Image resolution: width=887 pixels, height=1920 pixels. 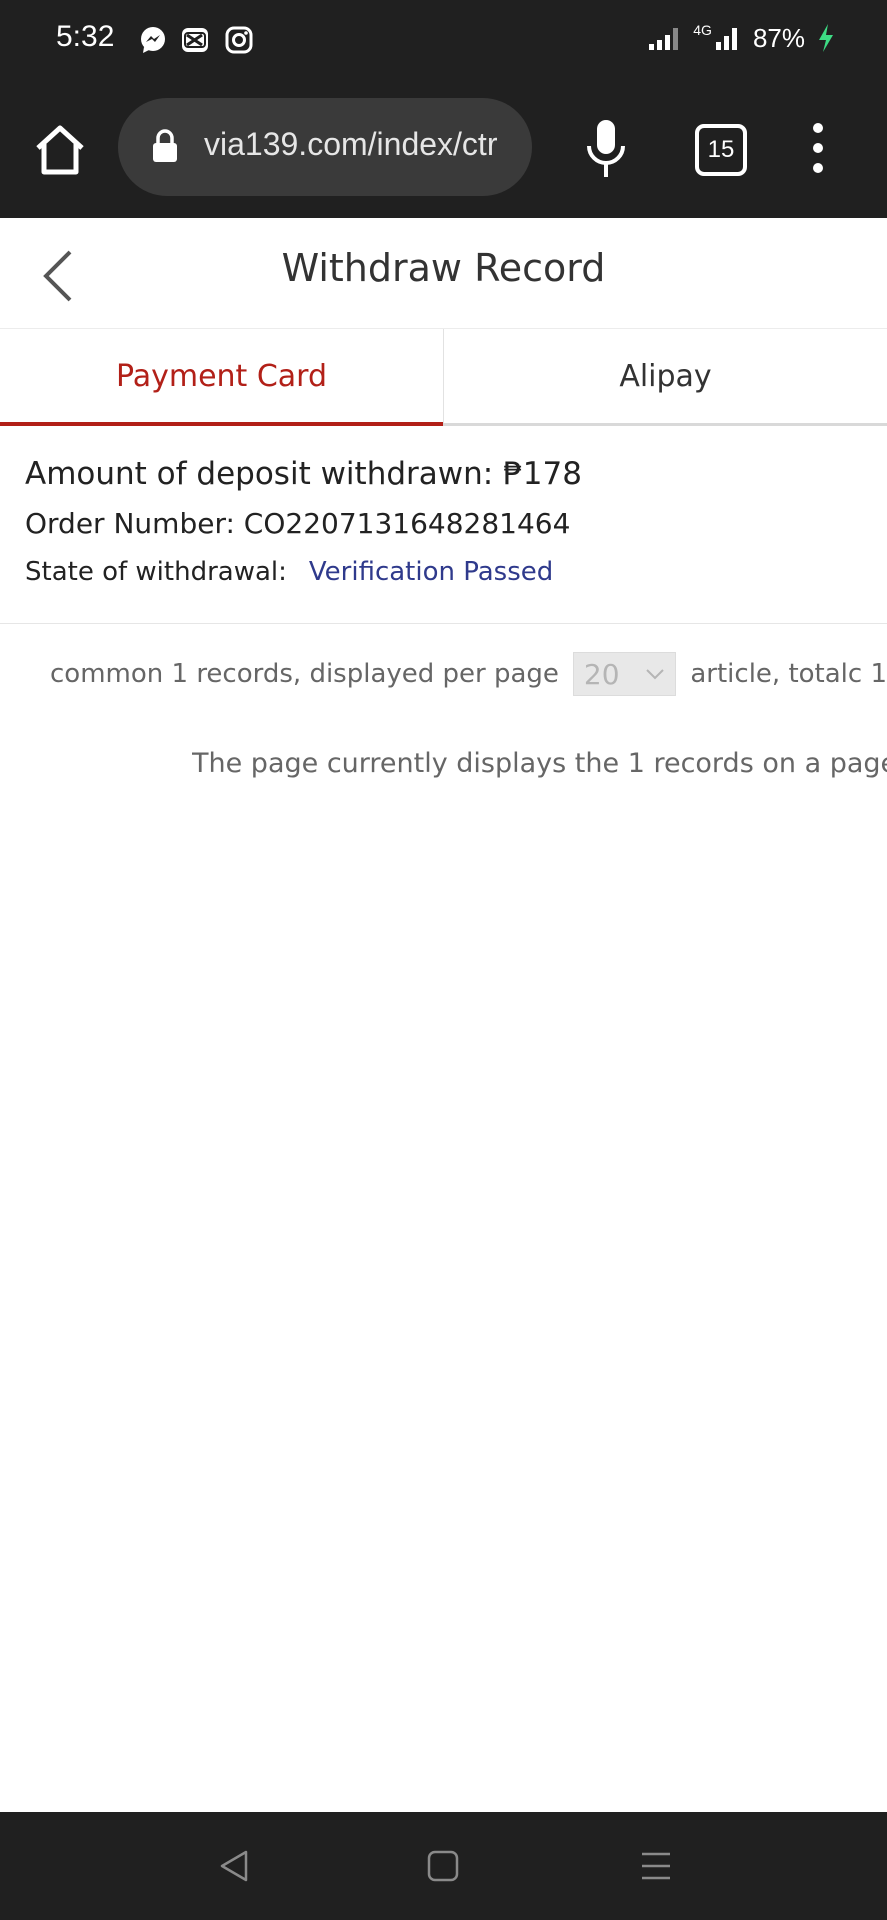 I want to click on status-time: 5:32, so click(x=85, y=36).